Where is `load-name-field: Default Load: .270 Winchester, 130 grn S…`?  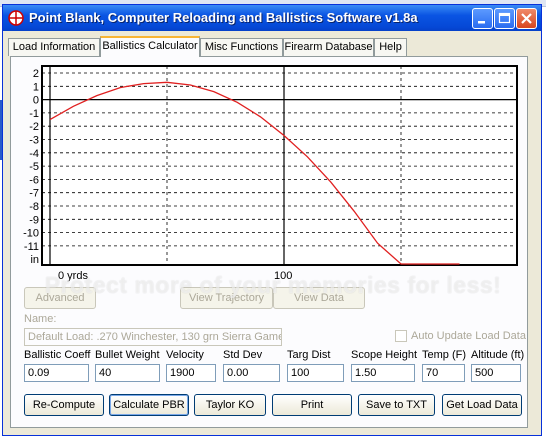
load-name-field: Default Load: .270 Winchester, 130 grn S… is located at coordinates (153, 337).